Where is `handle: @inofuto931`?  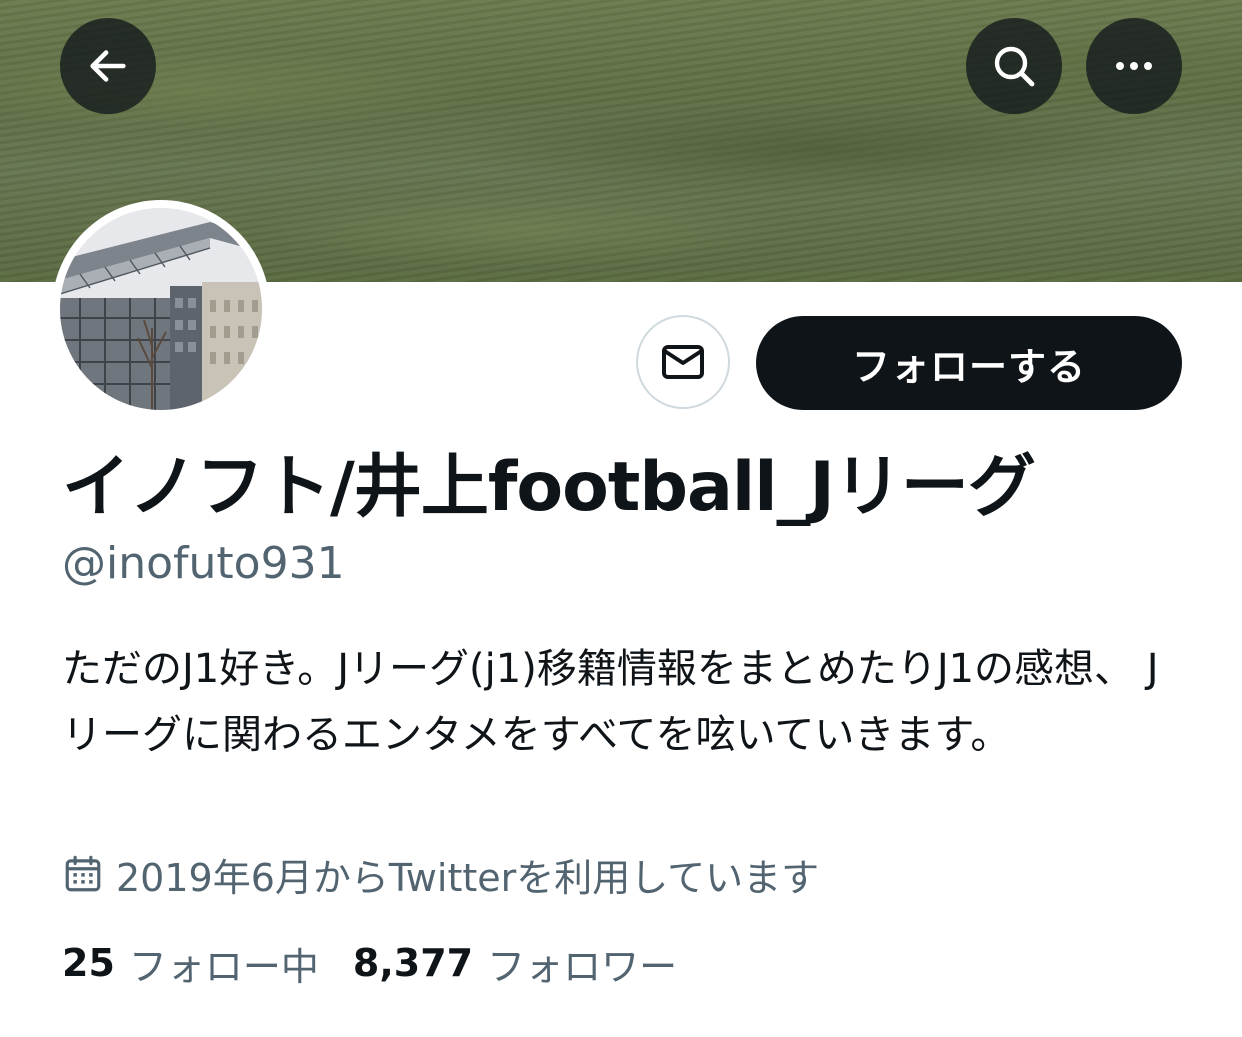 handle: @inofuto931 is located at coordinates (203, 563).